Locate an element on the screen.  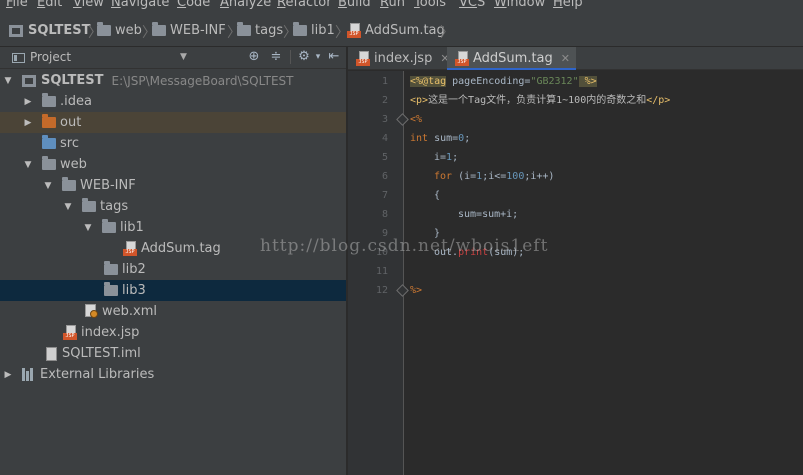
tab-index-jsp: JSP index.jsp ✕ is located at coordinates (402, 58).